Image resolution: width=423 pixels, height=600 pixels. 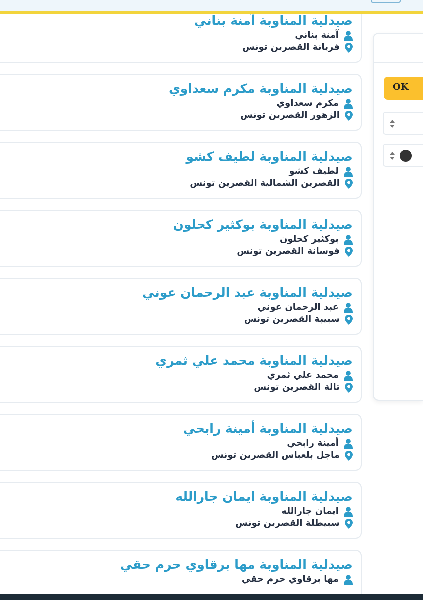 I want to click on circle-icon, so click(x=406, y=156).